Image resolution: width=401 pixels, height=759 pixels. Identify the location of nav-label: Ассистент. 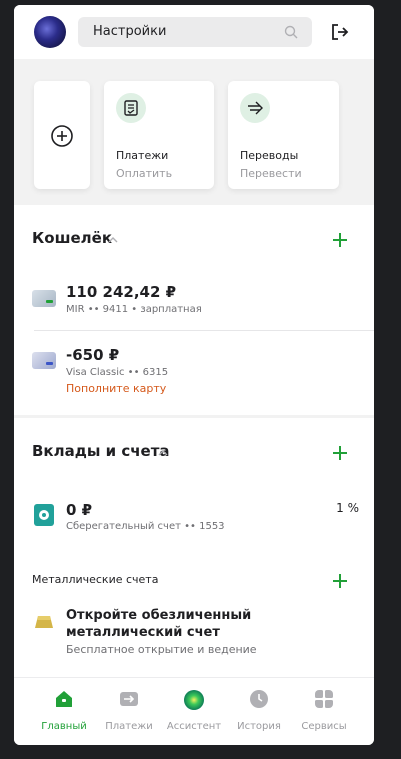
(194, 726).